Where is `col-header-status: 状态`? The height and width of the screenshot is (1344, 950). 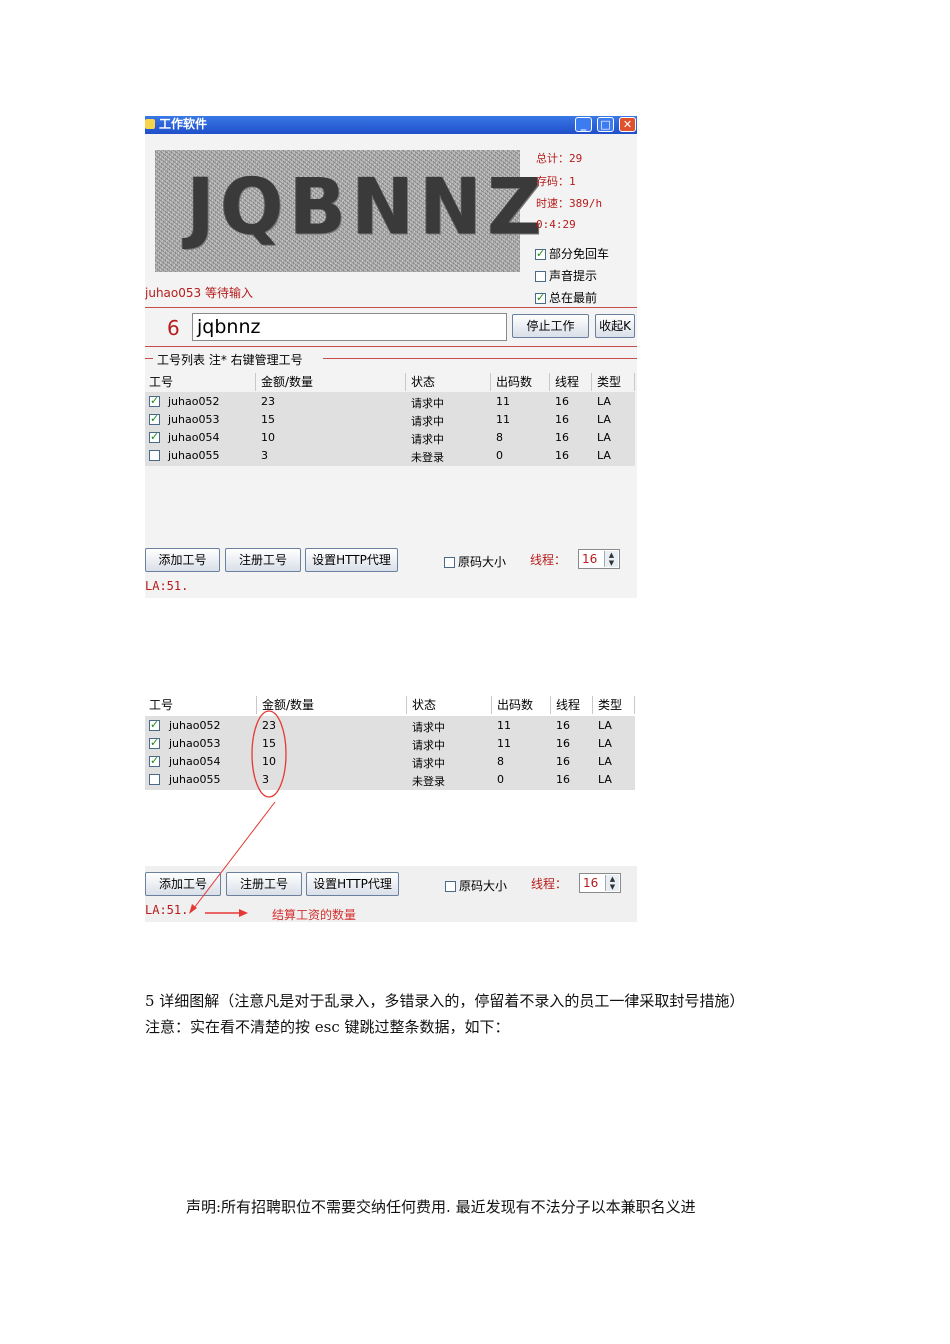 col-header-status: 状态 is located at coordinates (423, 381).